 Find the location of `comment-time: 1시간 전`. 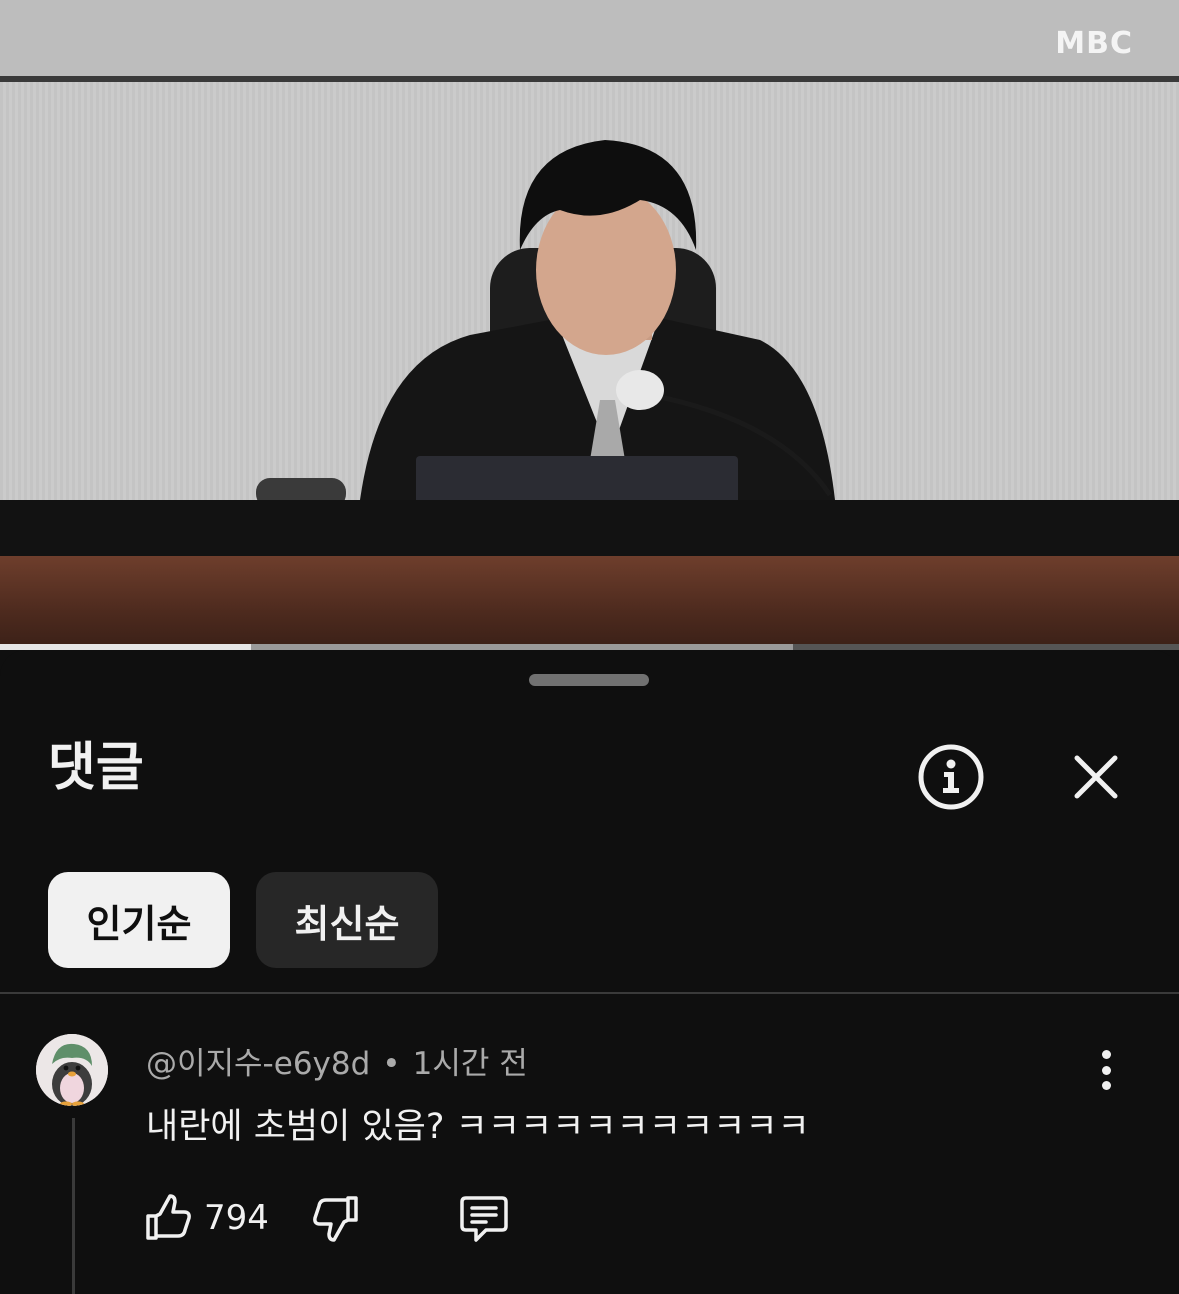

comment-time: 1시간 전 is located at coordinates (470, 1064).